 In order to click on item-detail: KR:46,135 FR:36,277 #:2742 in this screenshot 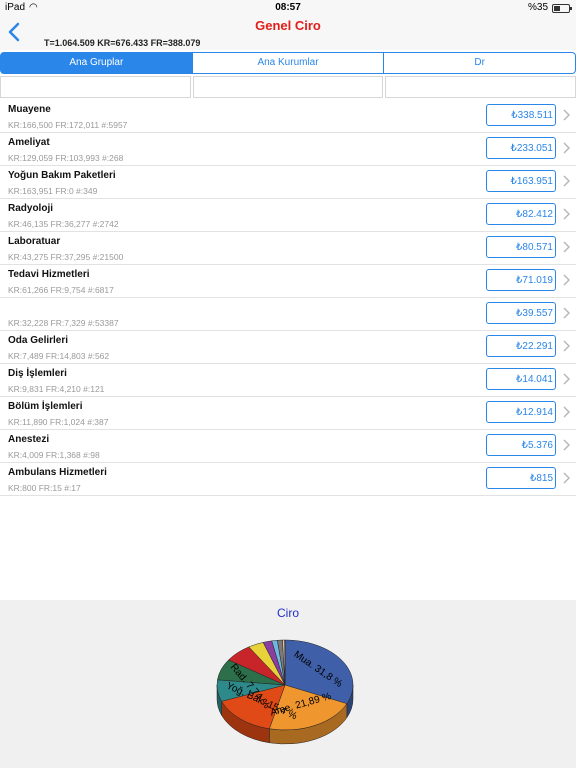, I will do `click(63, 224)`.